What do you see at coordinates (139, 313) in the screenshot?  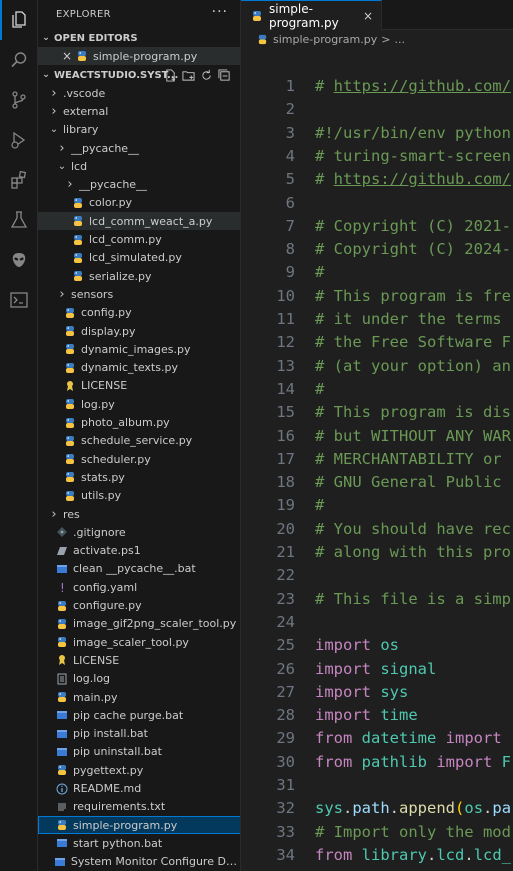 I see `tree-file: config.py` at bounding box center [139, 313].